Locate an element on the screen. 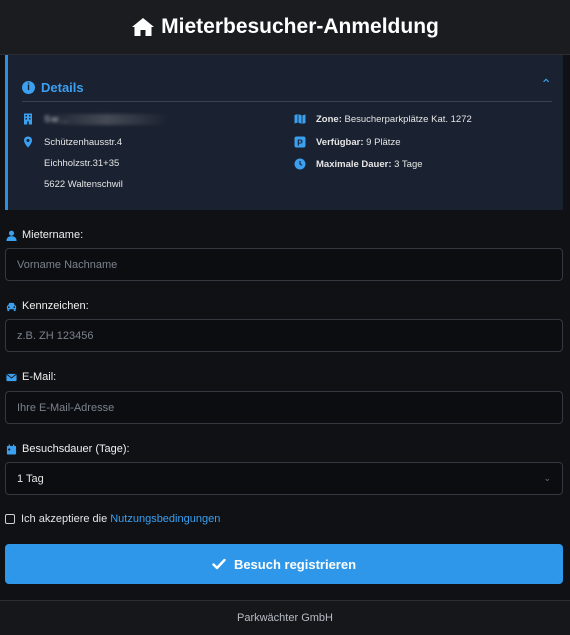  plate-label-wrap: Kennzeichen: is located at coordinates (47, 306).